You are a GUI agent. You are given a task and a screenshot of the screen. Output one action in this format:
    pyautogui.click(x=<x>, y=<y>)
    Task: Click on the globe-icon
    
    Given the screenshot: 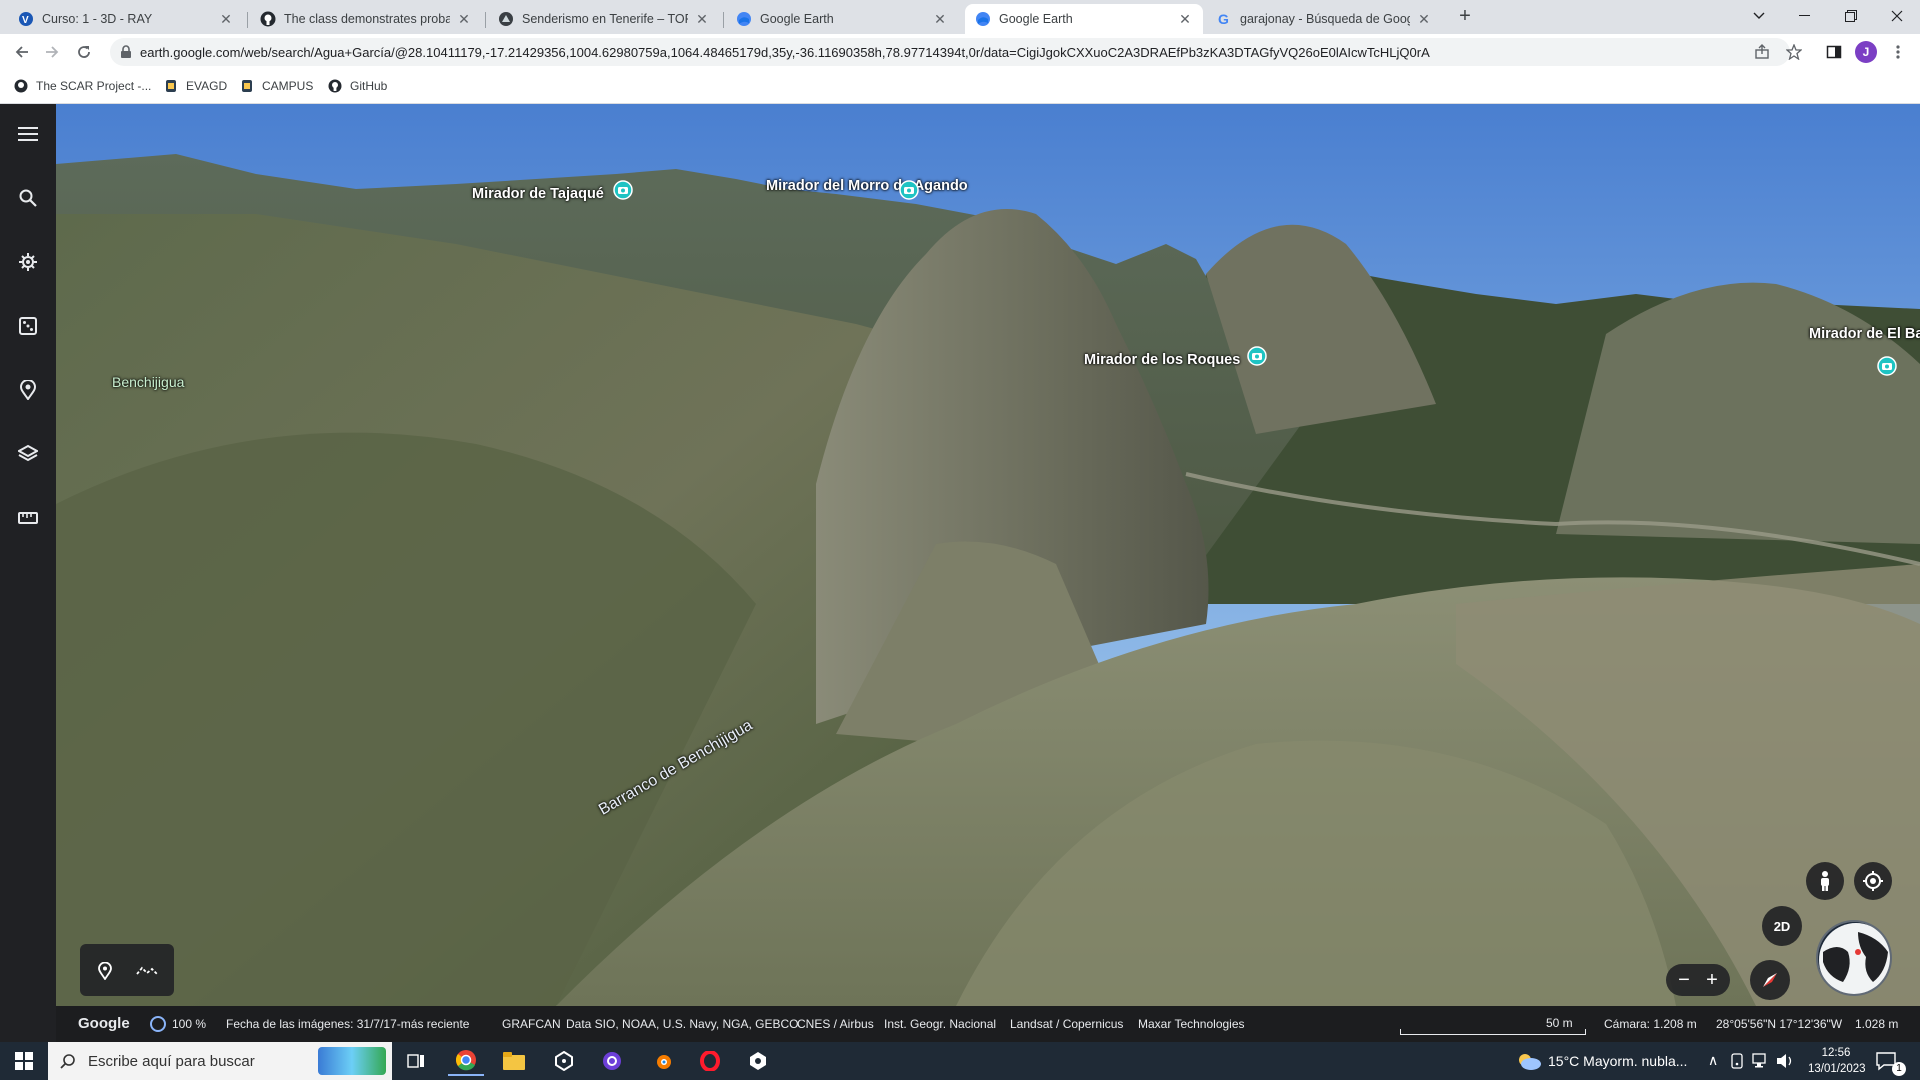 What is the action you would take?
    pyautogui.click(x=21, y=86)
    